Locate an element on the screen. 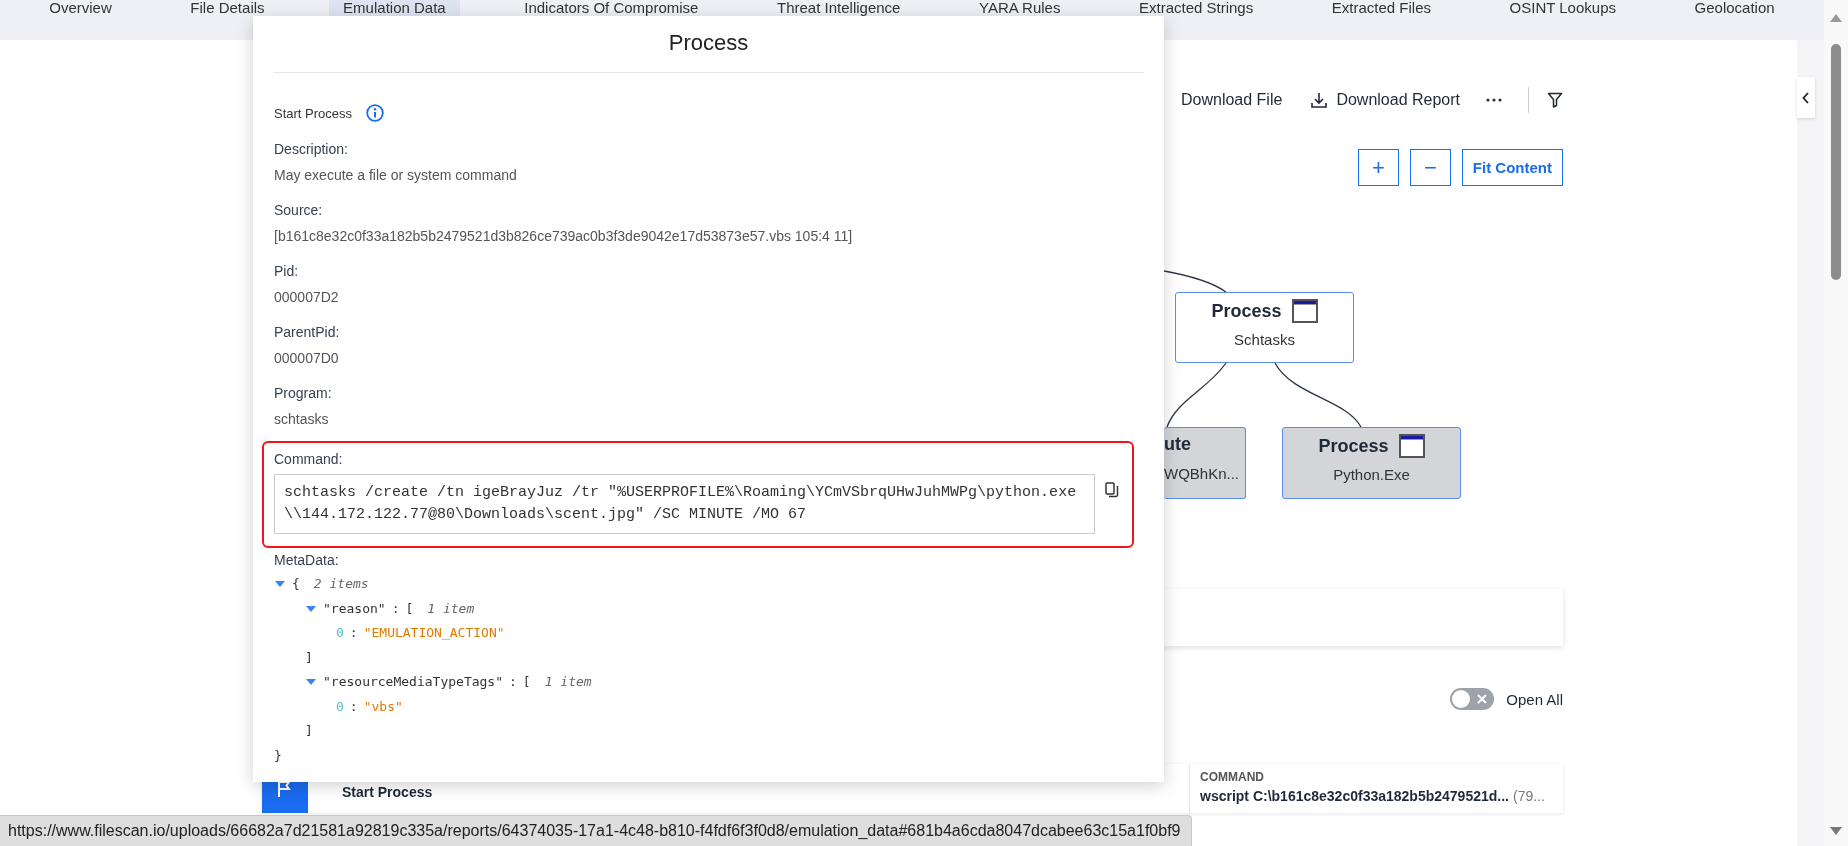 The width and height of the screenshot is (1848, 846). nav-tab: Extracted Files is located at coordinates (1381, 8).